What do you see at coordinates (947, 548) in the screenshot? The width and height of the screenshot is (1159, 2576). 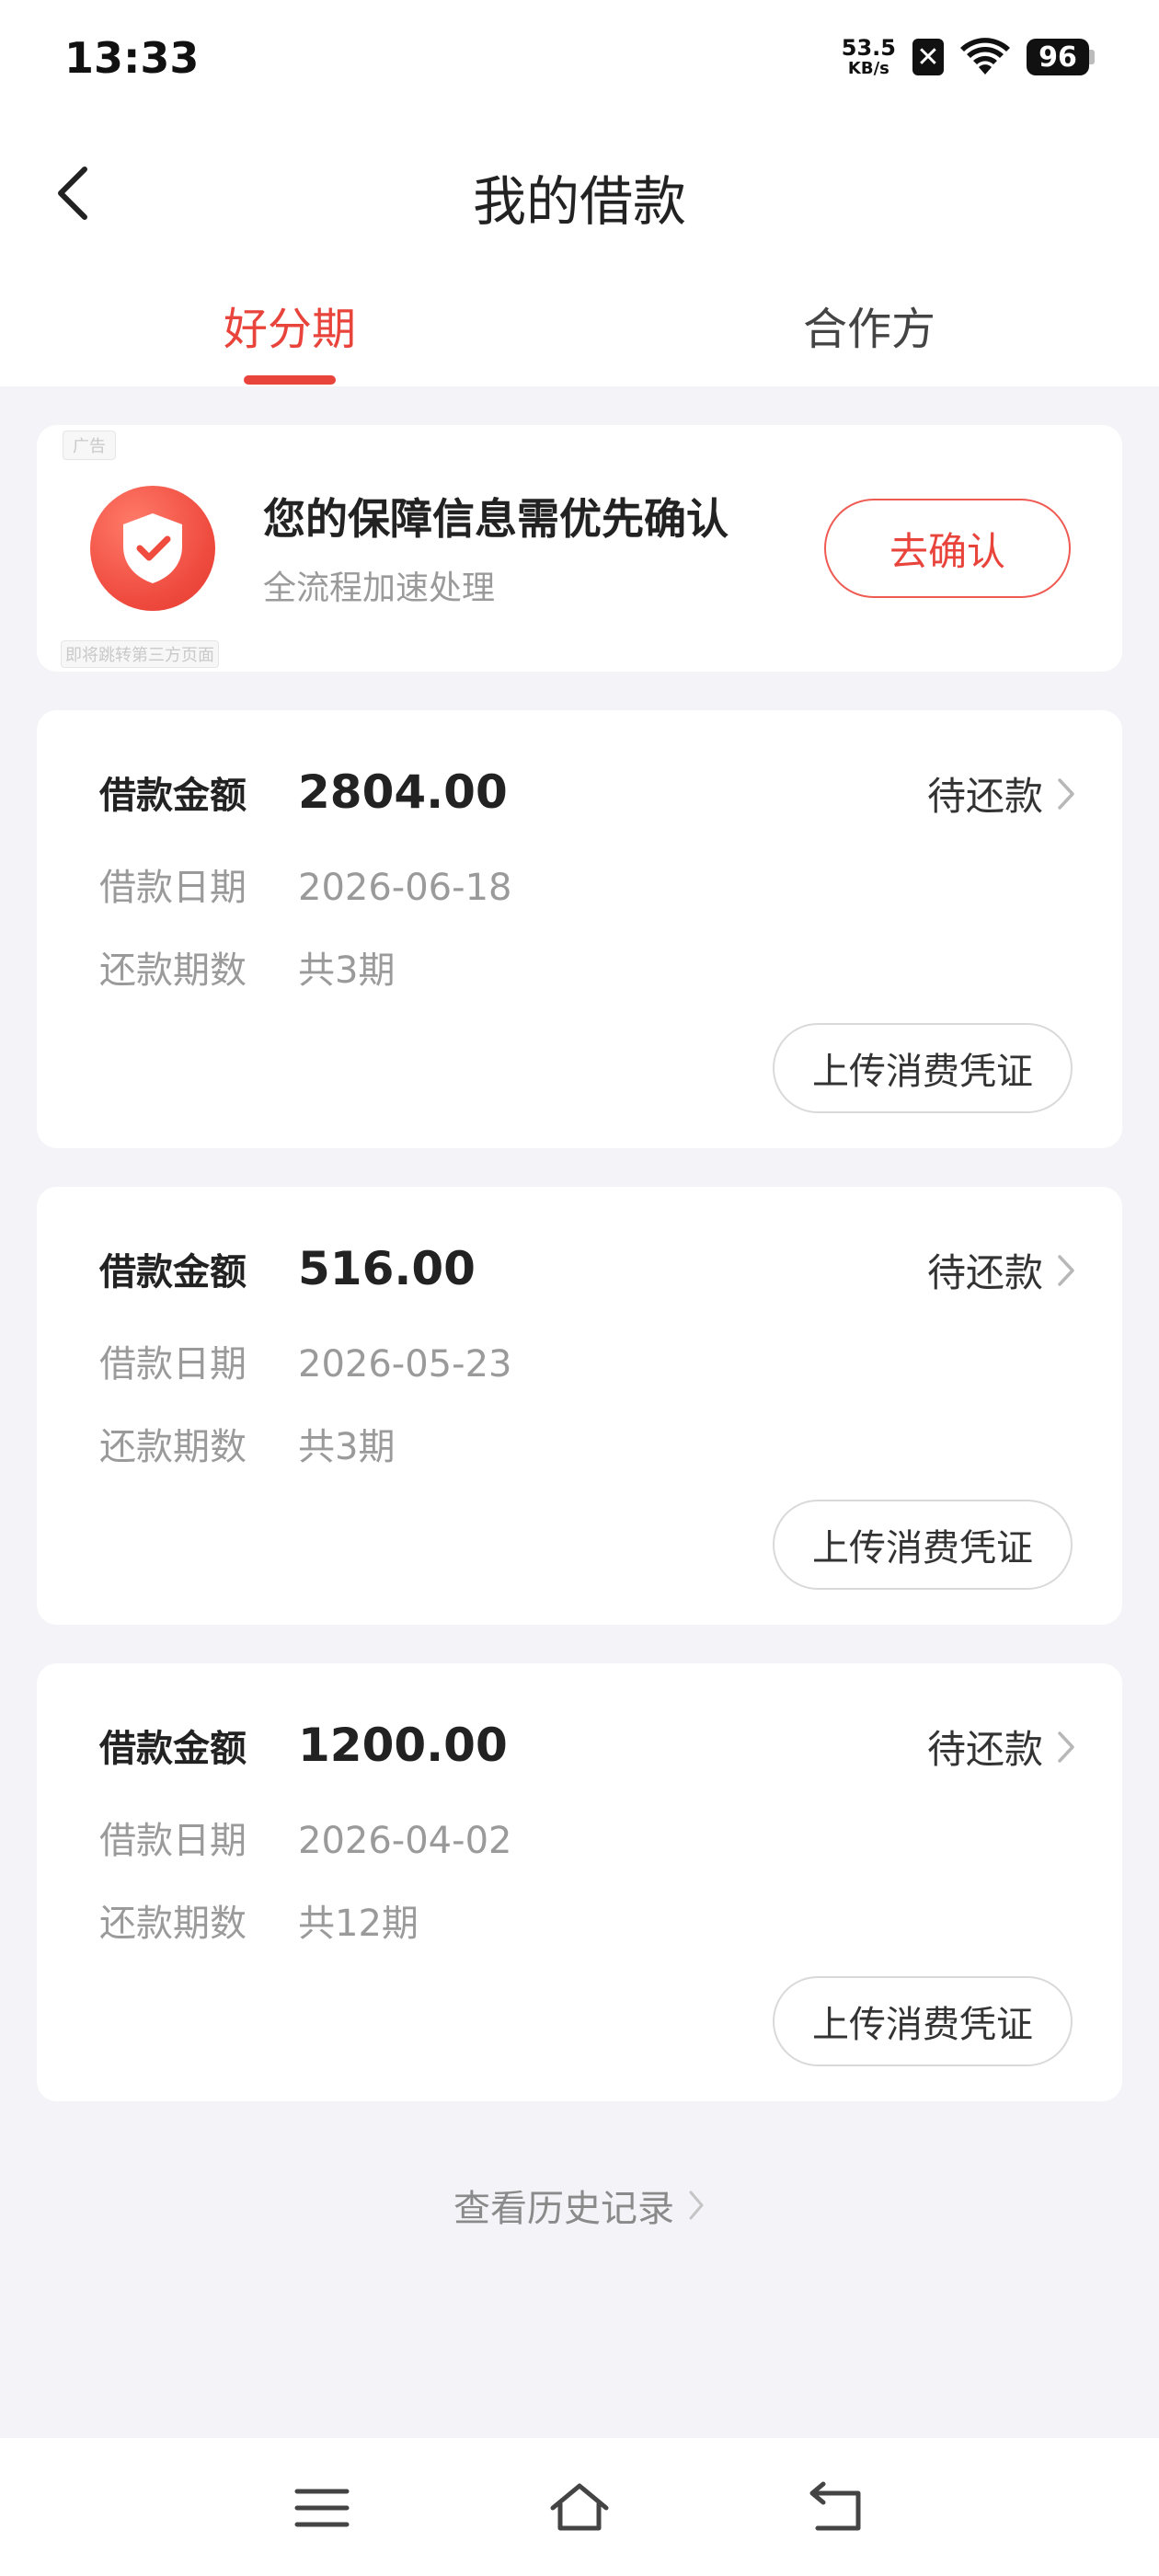 I see `confirm-button: 去确认` at bounding box center [947, 548].